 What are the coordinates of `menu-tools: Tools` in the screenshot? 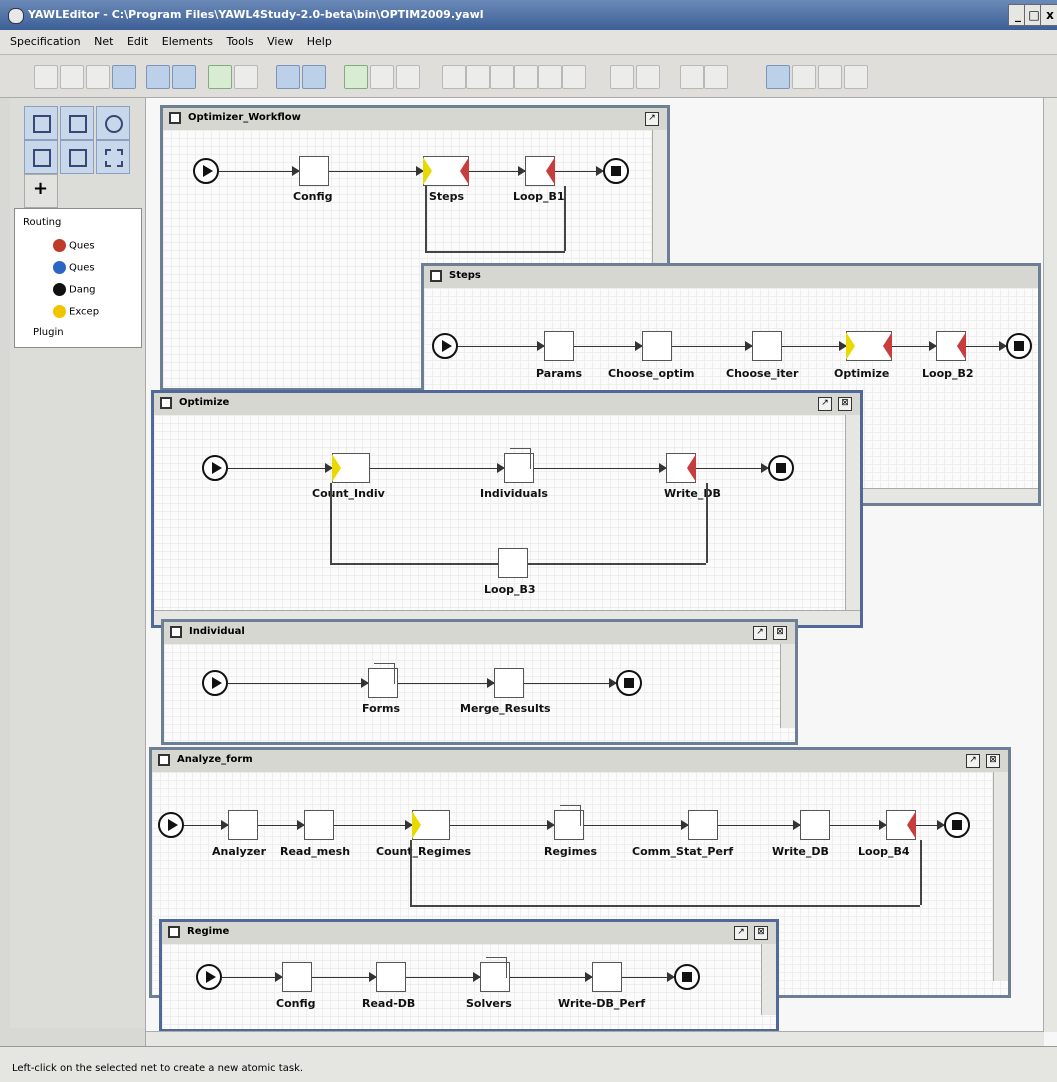 It's located at (240, 41).